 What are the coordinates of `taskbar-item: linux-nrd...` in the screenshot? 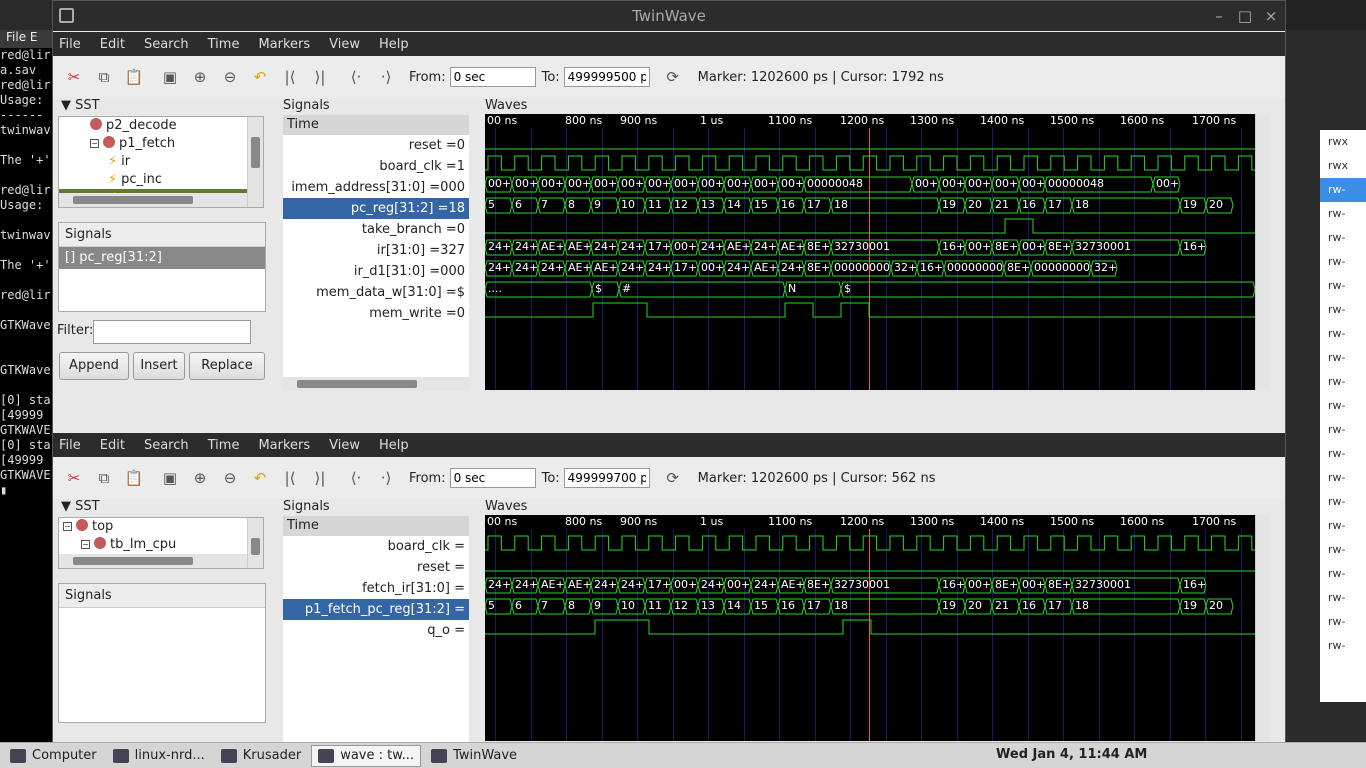 It's located at (159, 756).